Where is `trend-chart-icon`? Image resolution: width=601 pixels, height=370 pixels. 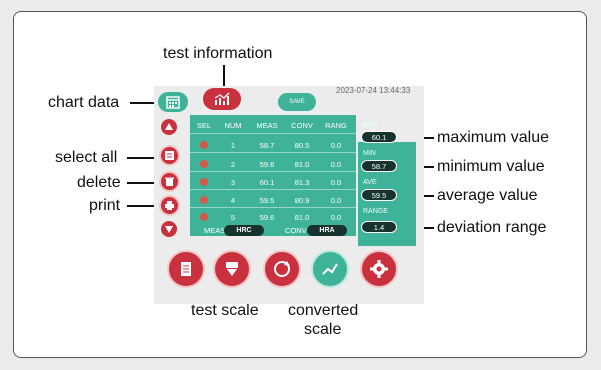
trend-chart-icon is located at coordinates (222, 98).